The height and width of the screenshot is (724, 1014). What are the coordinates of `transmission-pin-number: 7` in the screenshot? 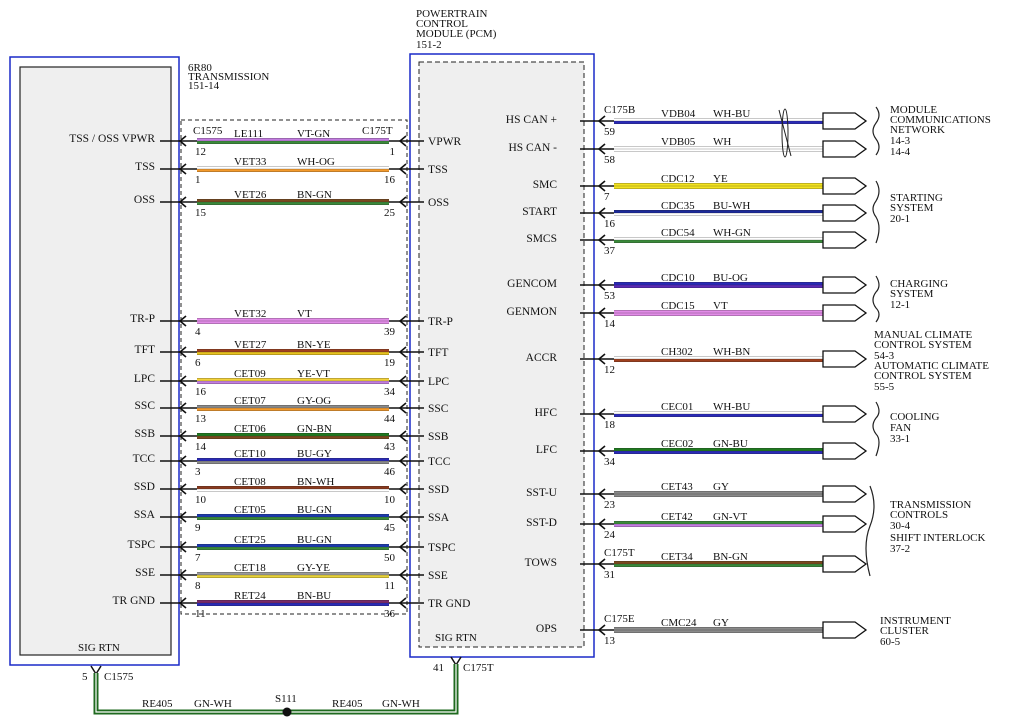 It's located at (198, 558).